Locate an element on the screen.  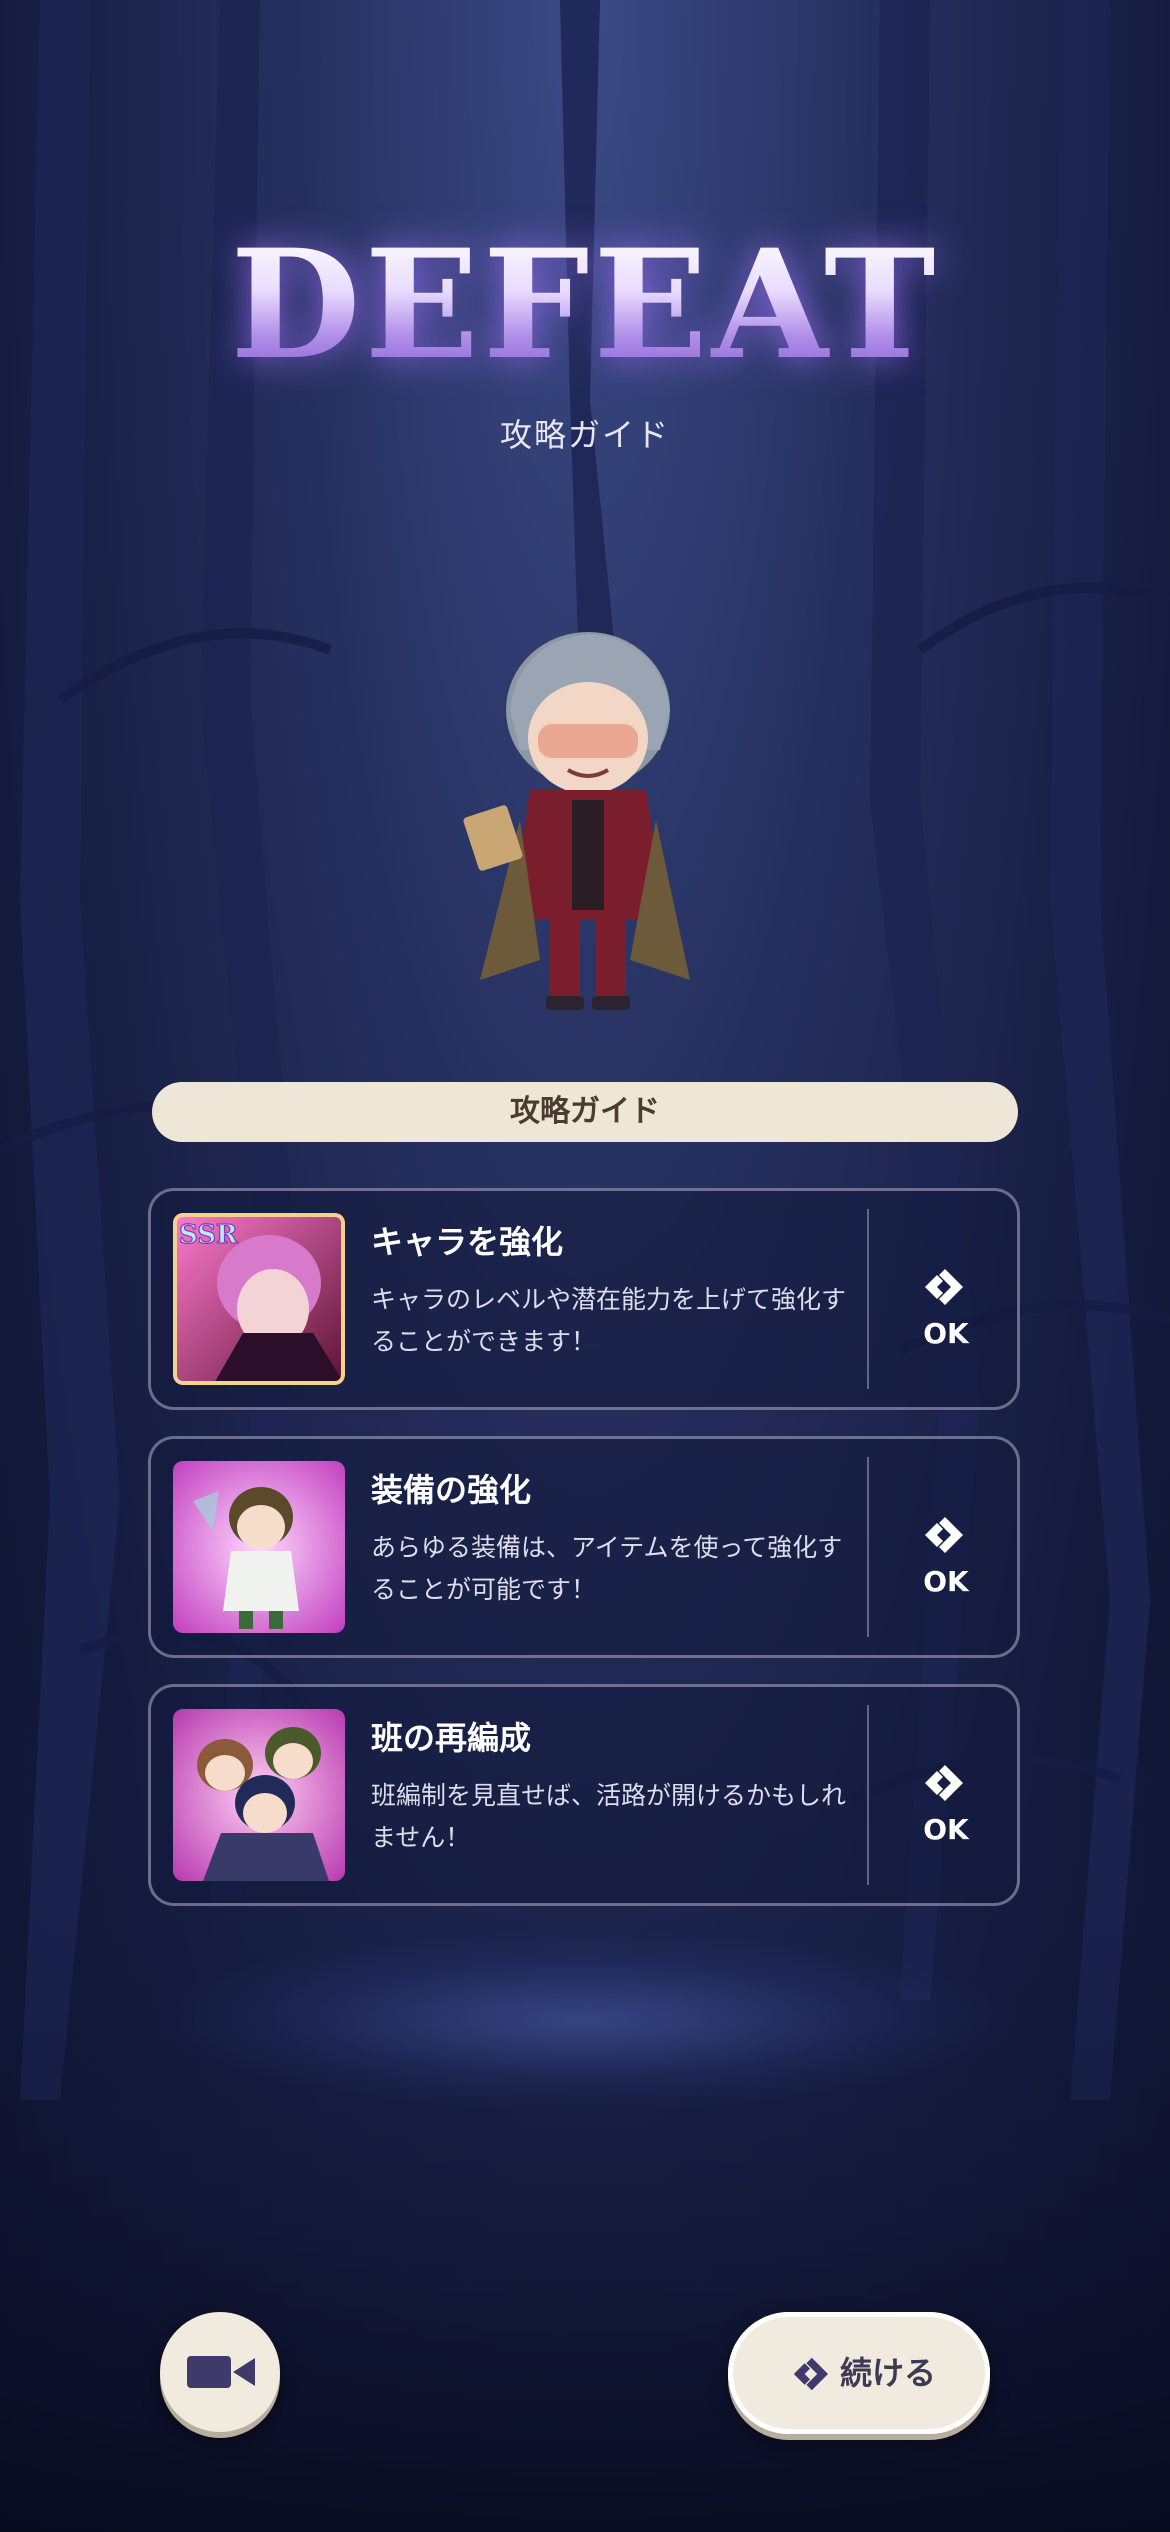
video-camera-icon is located at coordinates (221, 2372).